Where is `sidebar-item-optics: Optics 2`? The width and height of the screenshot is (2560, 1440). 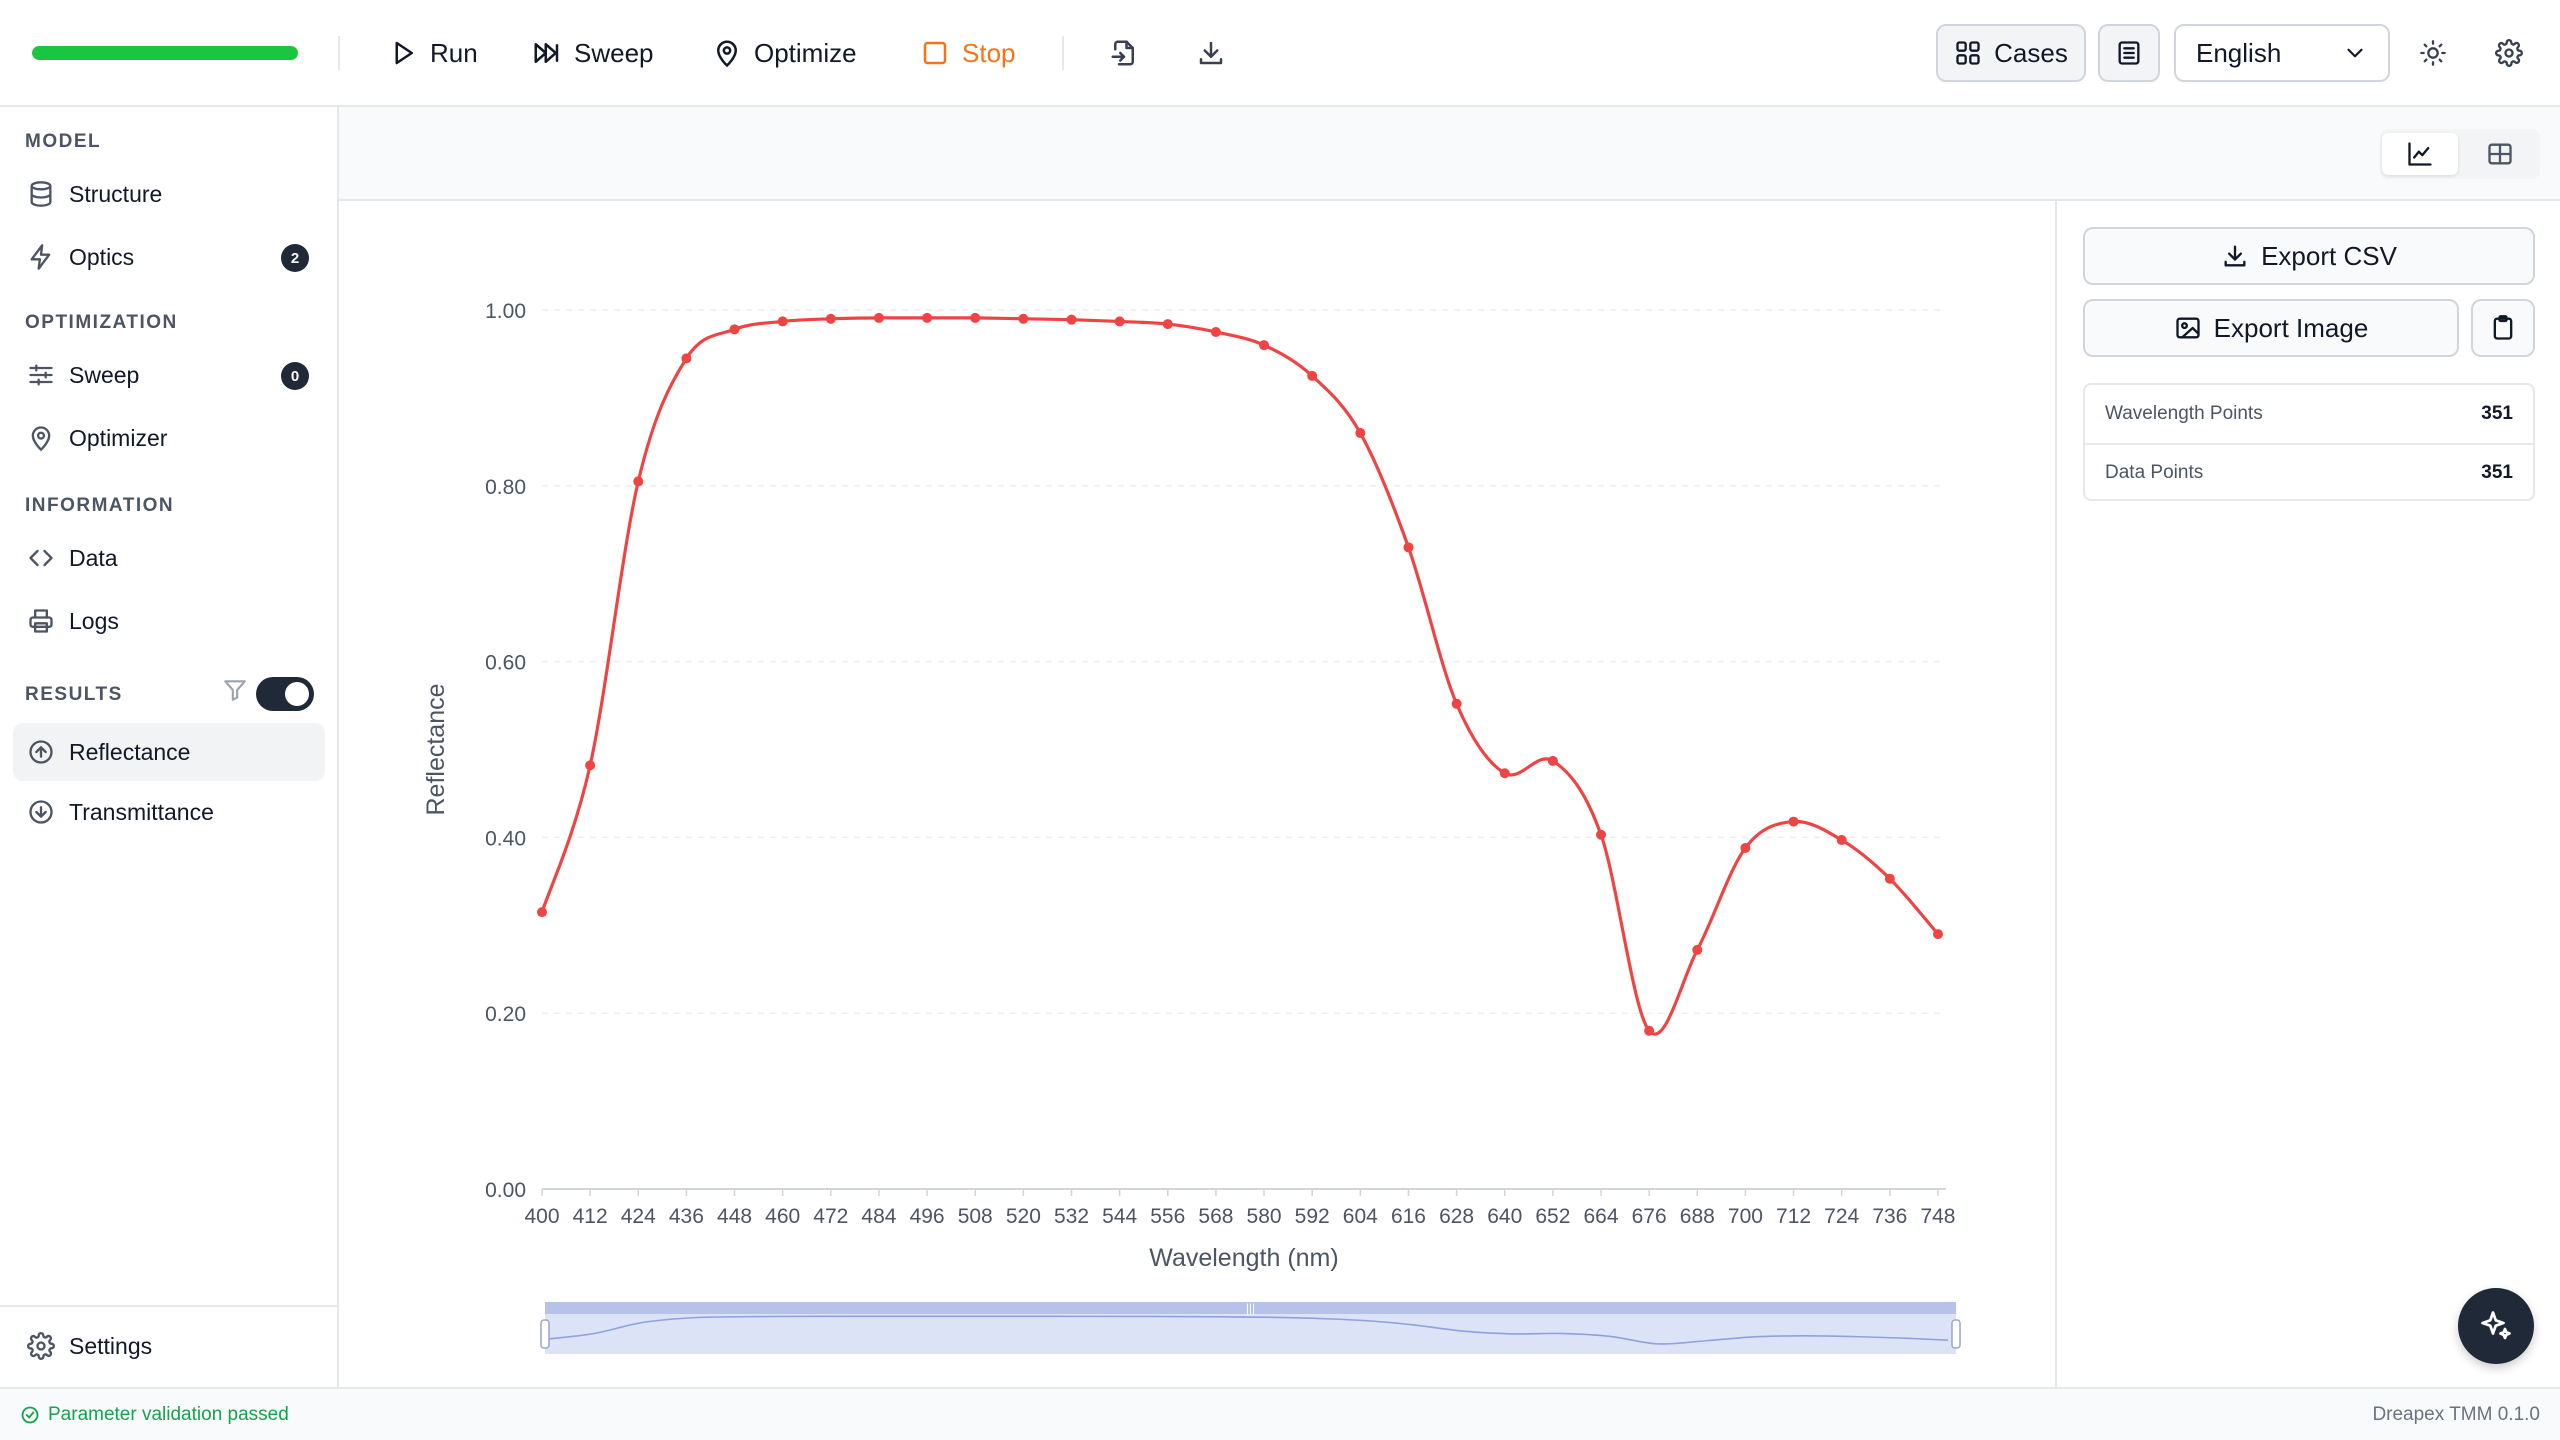 sidebar-item-optics: Optics 2 is located at coordinates (169, 257).